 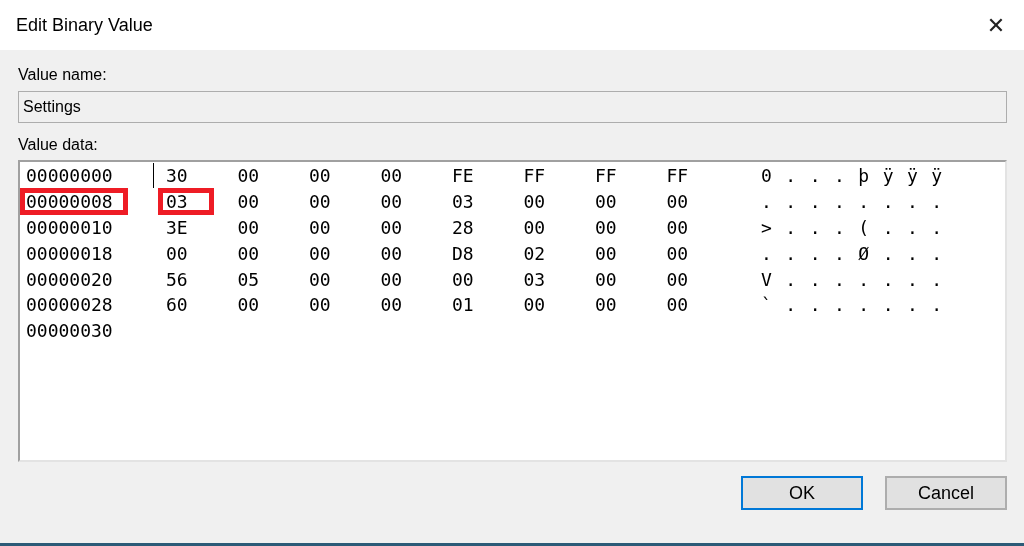 What do you see at coordinates (996, 25) in the screenshot?
I see `close-button: ✕` at bounding box center [996, 25].